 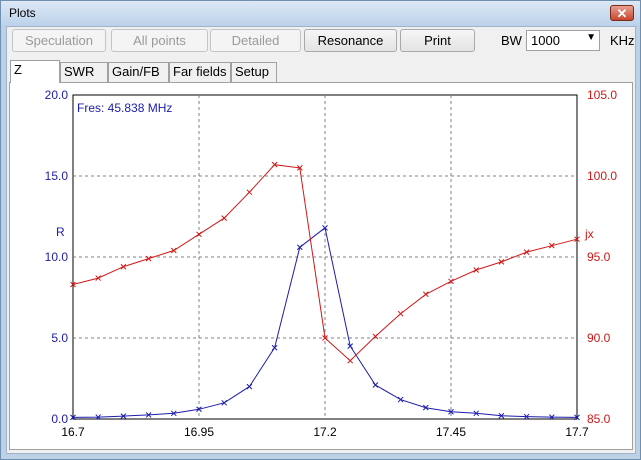 What do you see at coordinates (22, 13) in the screenshot?
I see `window-title: Plots` at bounding box center [22, 13].